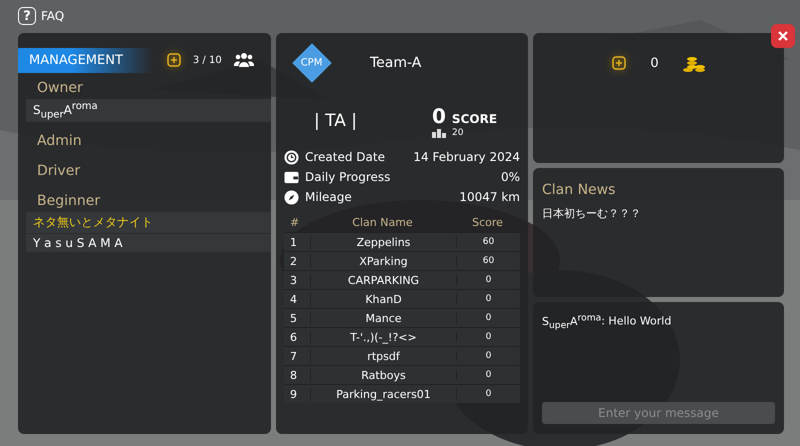  I want to click on wallet-icon, so click(291, 177).